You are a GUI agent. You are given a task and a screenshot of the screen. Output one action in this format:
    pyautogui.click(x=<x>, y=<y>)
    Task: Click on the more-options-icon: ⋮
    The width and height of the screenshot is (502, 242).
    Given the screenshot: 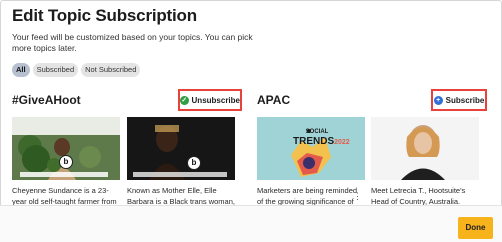 What is the action you would take?
    pyautogui.click(x=357, y=196)
    